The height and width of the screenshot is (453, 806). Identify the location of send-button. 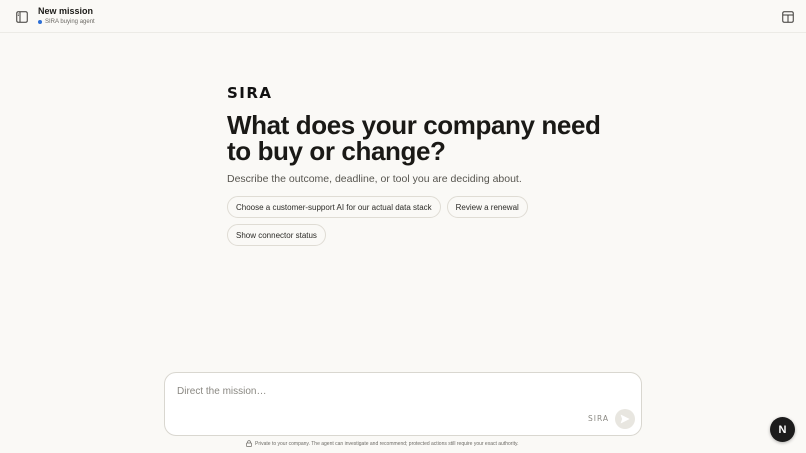
(625, 419).